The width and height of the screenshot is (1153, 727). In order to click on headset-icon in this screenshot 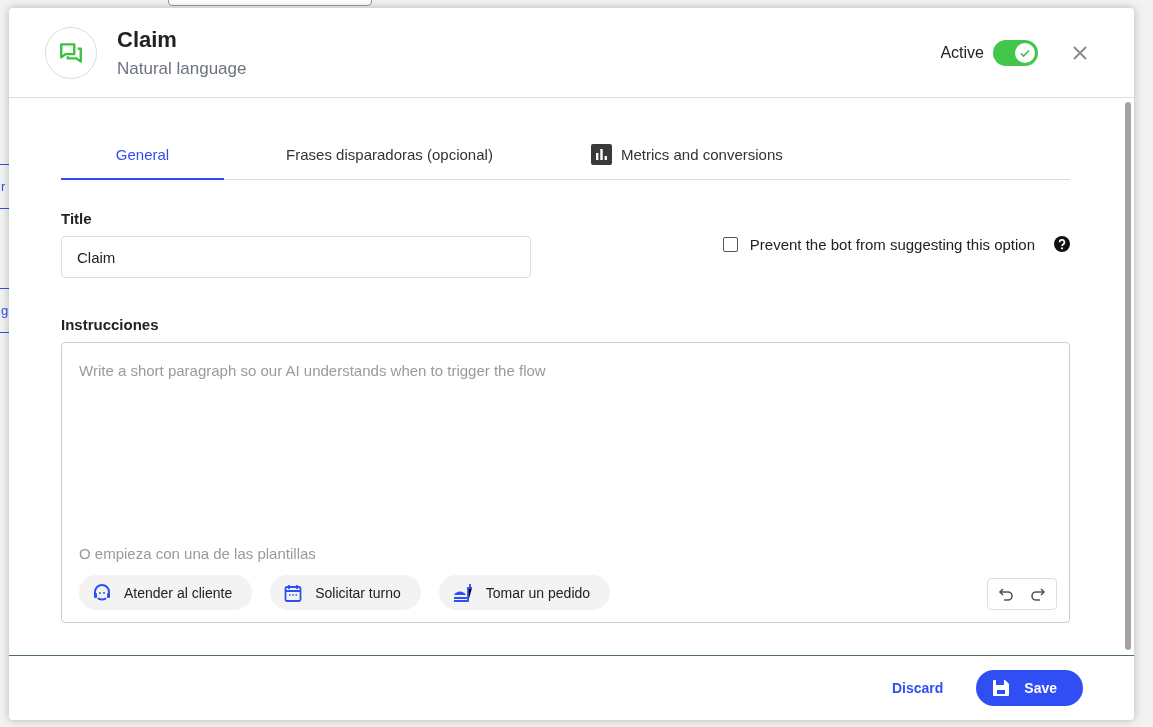, I will do `click(102, 592)`.